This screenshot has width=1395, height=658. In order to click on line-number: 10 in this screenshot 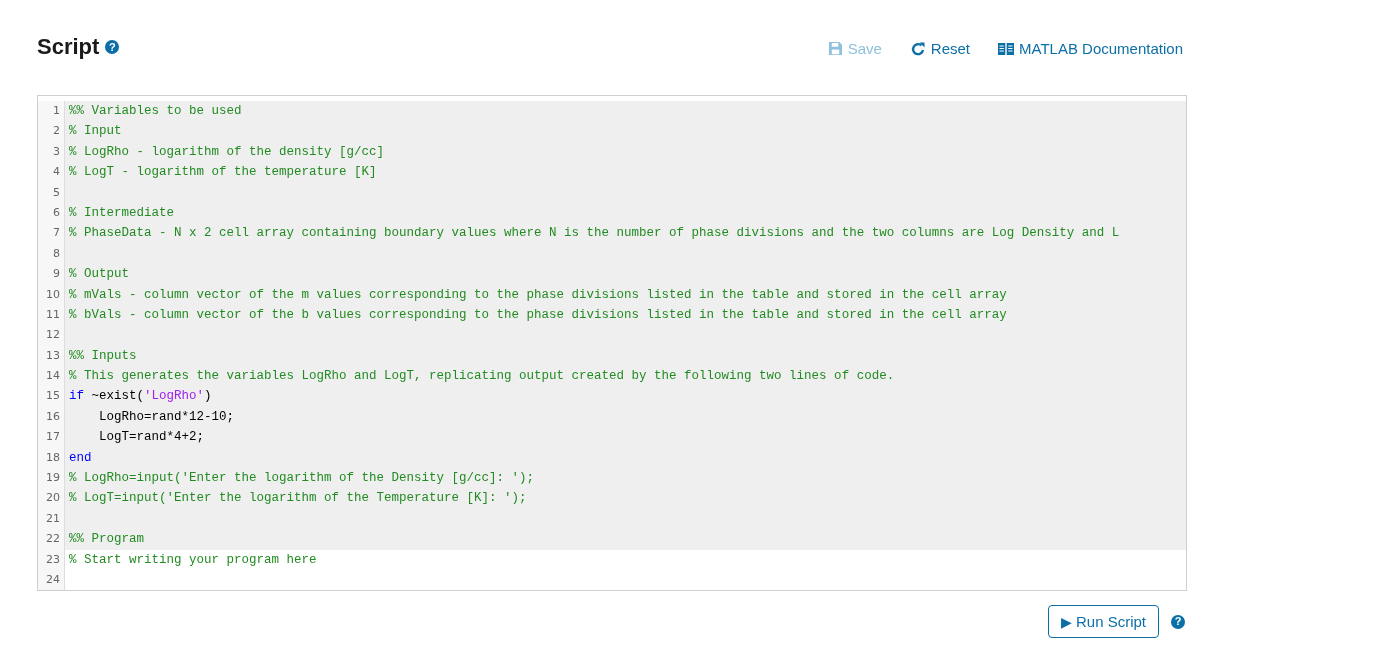, I will do `click(51, 294)`.